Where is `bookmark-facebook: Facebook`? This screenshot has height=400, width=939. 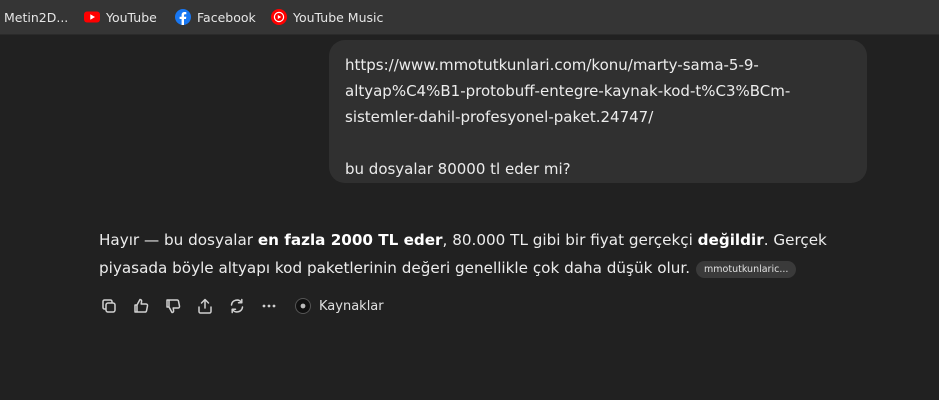
bookmark-facebook: Facebook is located at coordinates (215, 17).